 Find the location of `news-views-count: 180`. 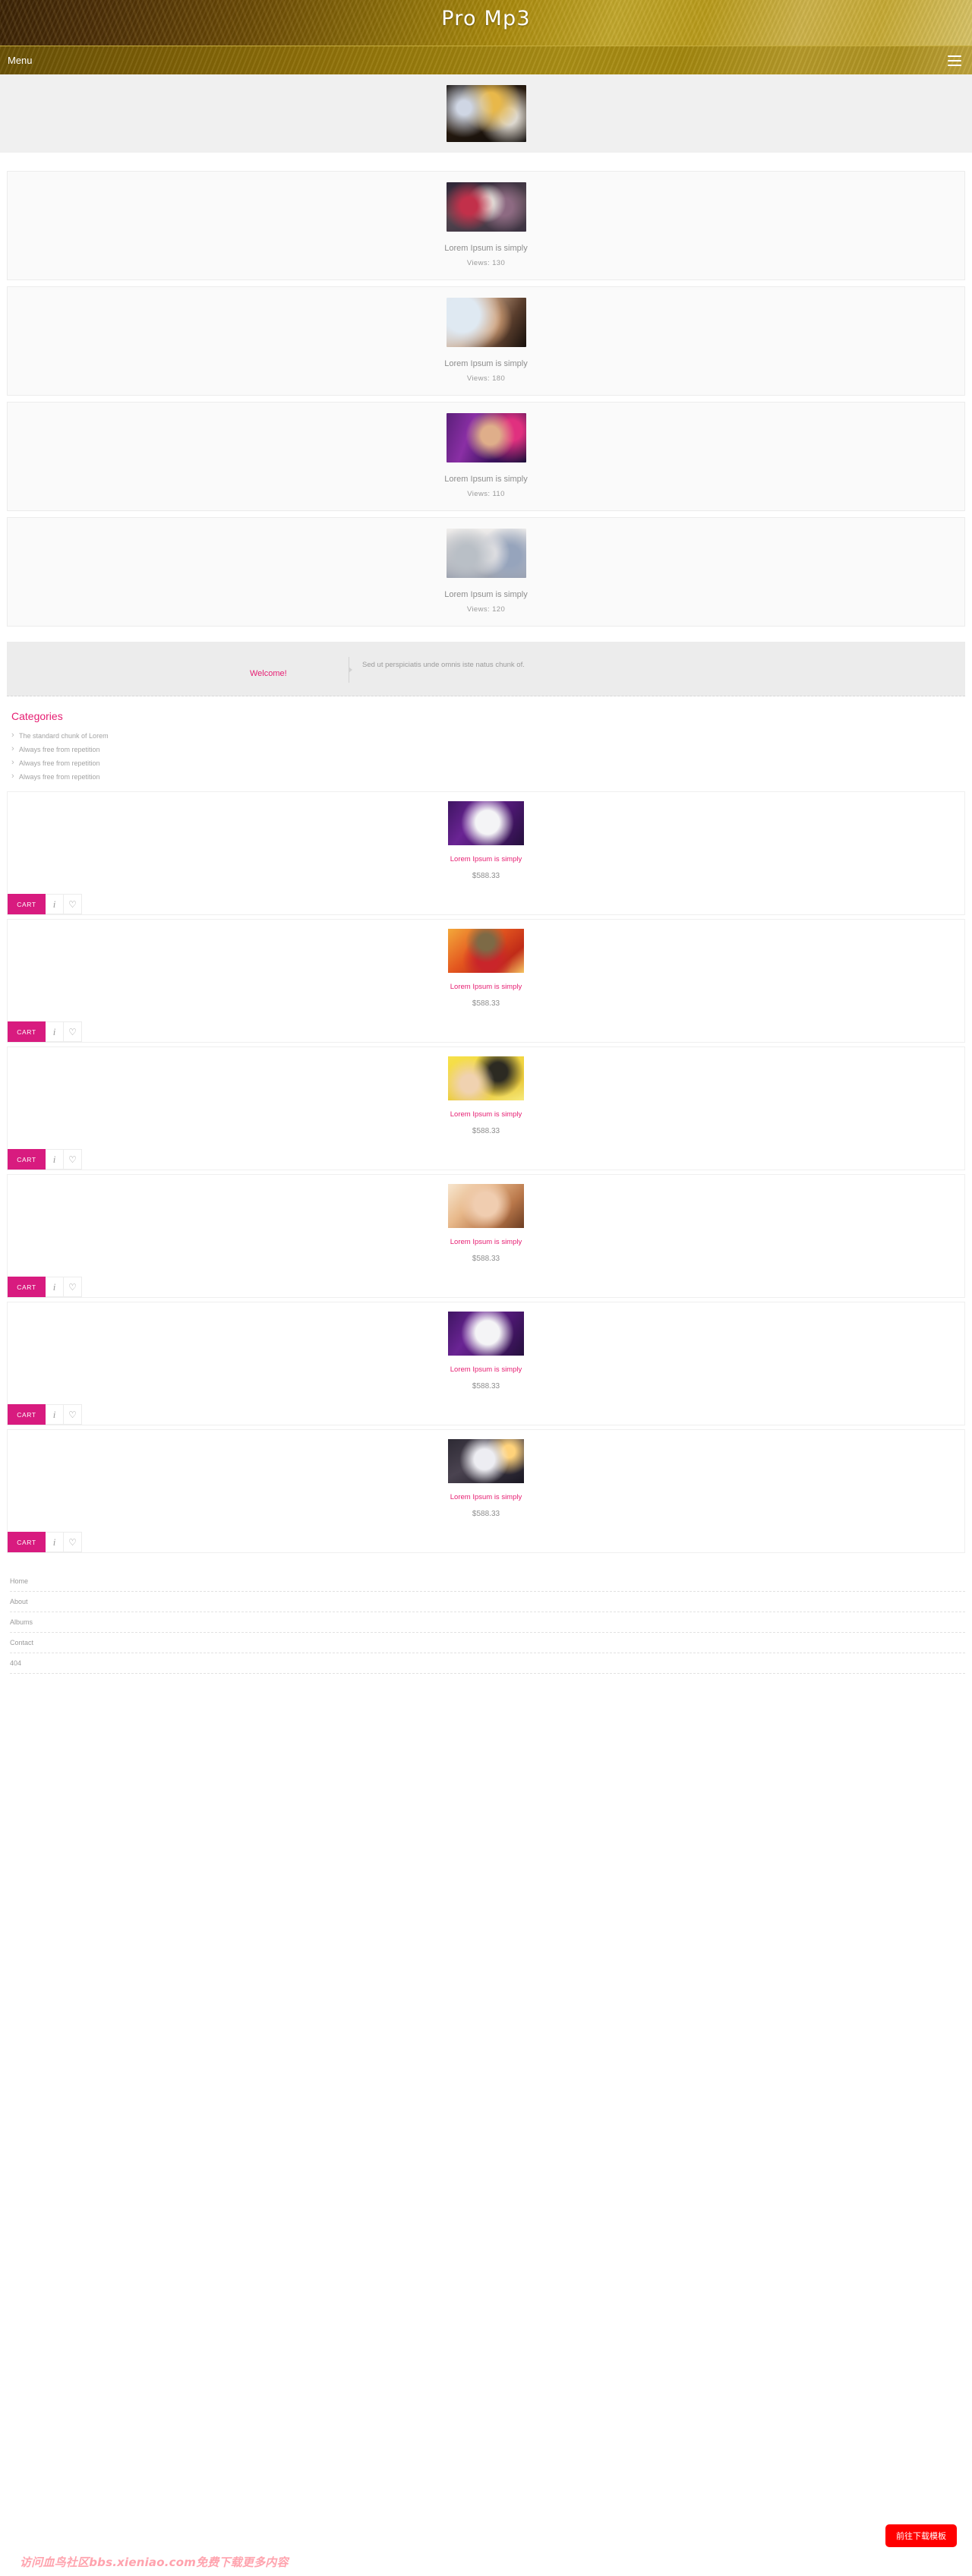

news-views-count: 180 is located at coordinates (499, 378).